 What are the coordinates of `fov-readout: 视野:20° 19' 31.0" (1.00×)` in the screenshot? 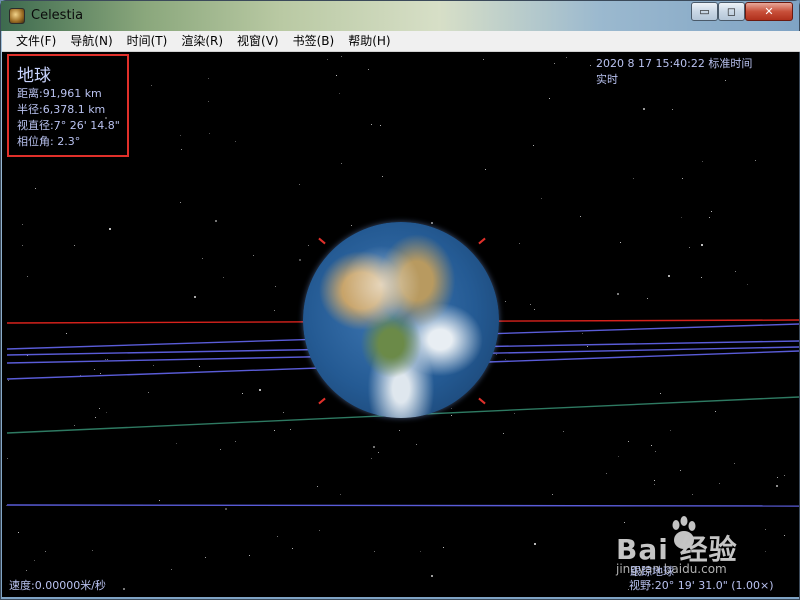 It's located at (701, 585).